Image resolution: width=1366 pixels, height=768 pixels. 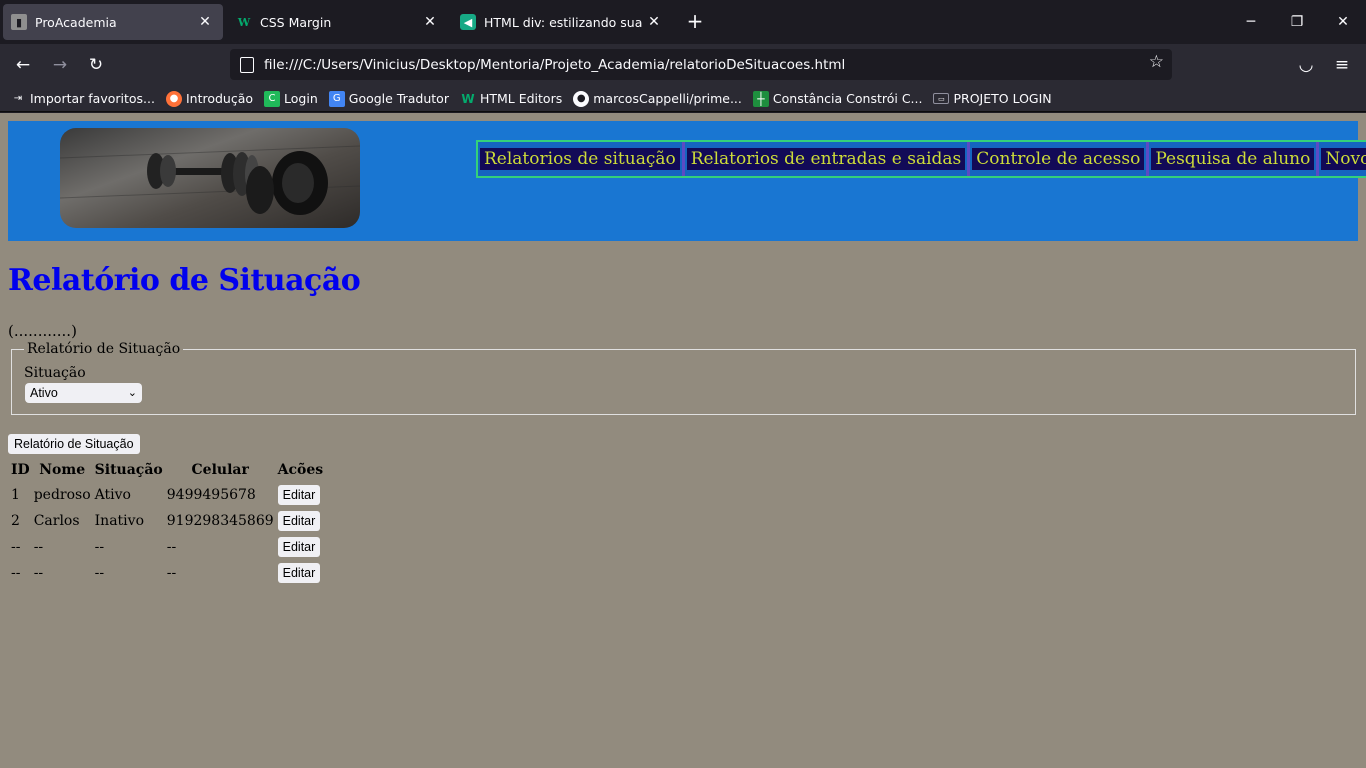 I want to click on tab-css-margin: W CSS Margin ✕, so click(x=338, y=22).